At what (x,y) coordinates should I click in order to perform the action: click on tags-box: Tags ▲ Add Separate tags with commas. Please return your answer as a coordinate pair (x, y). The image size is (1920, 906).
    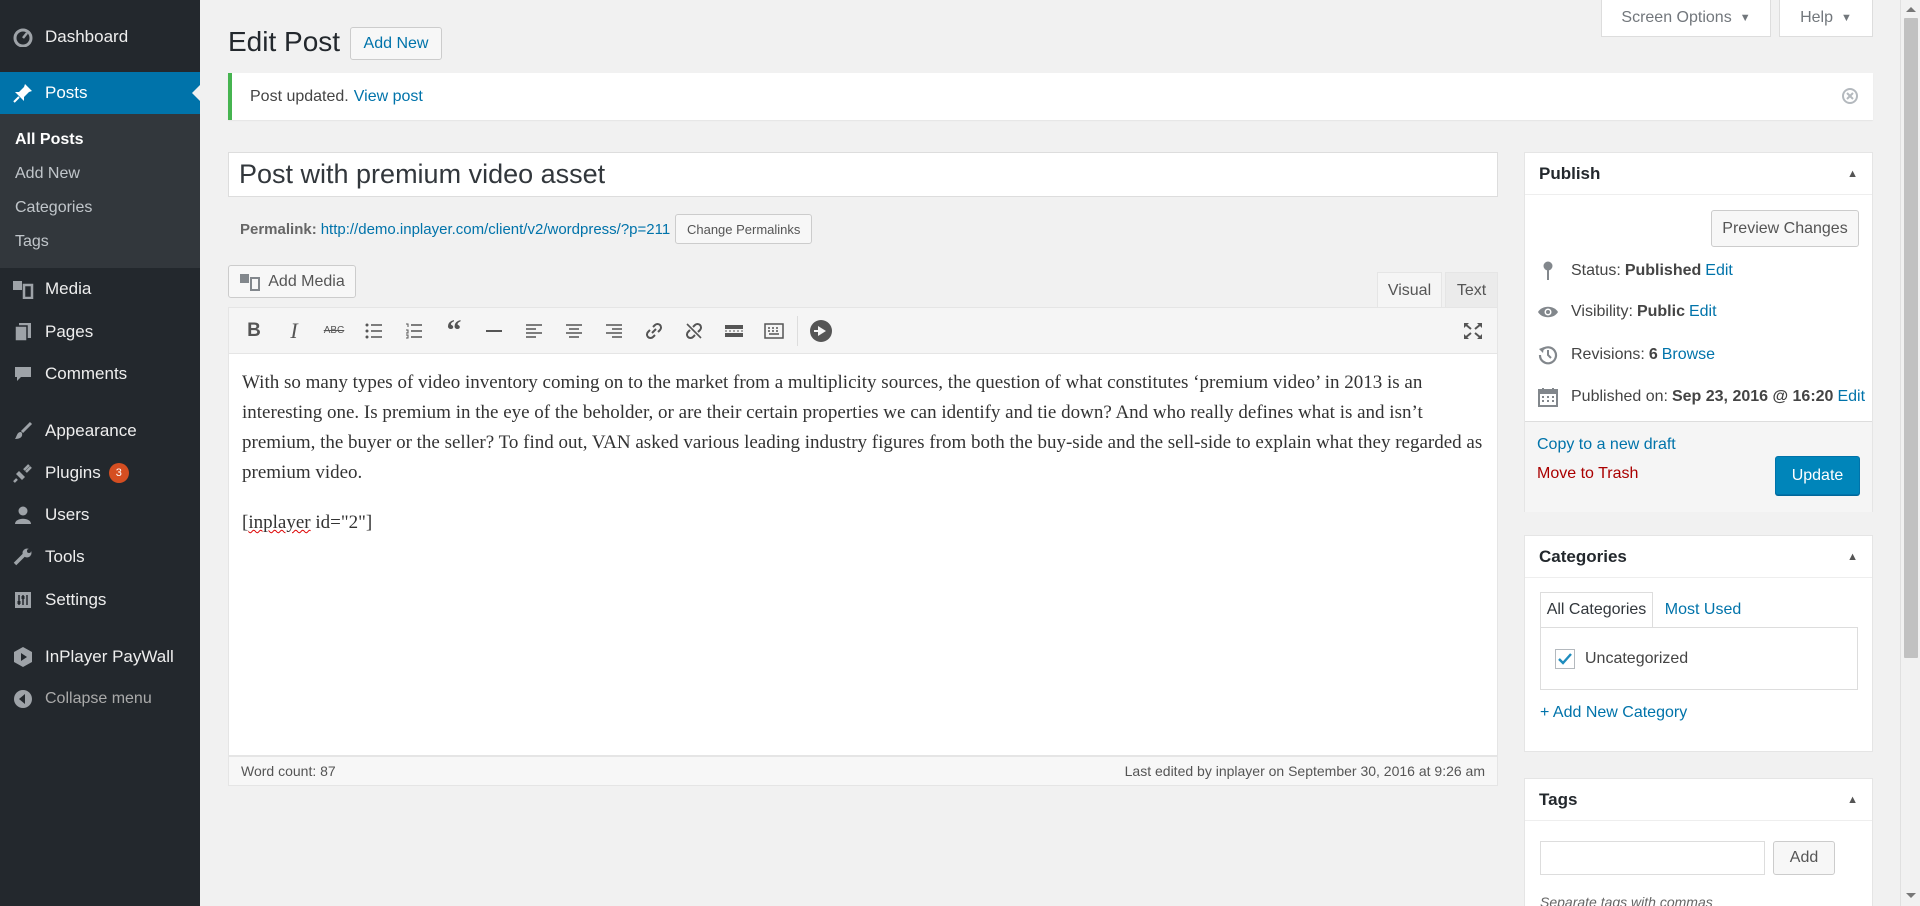
    Looking at the image, I should click on (1698, 842).